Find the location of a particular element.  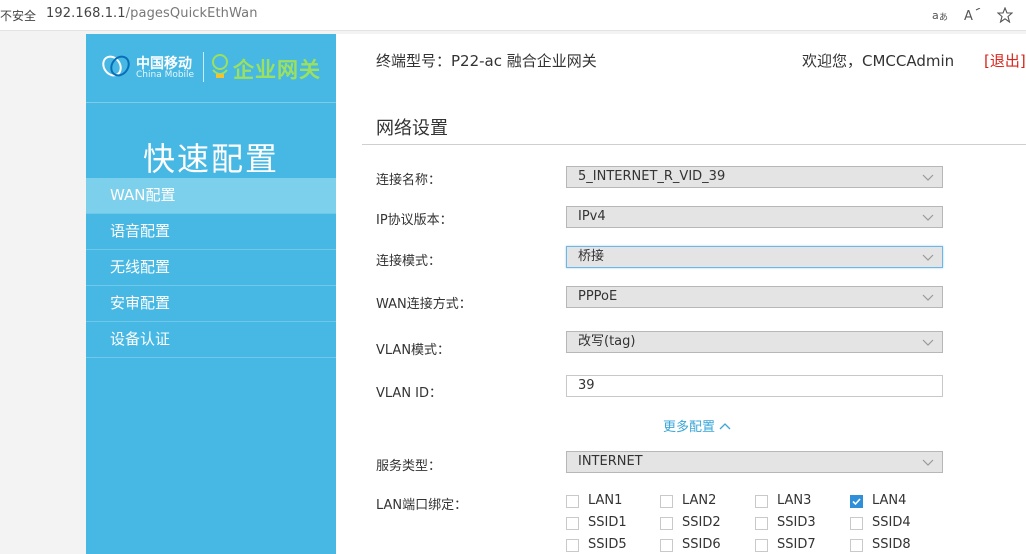

port-label: LAN3 is located at coordinates (794, 500).